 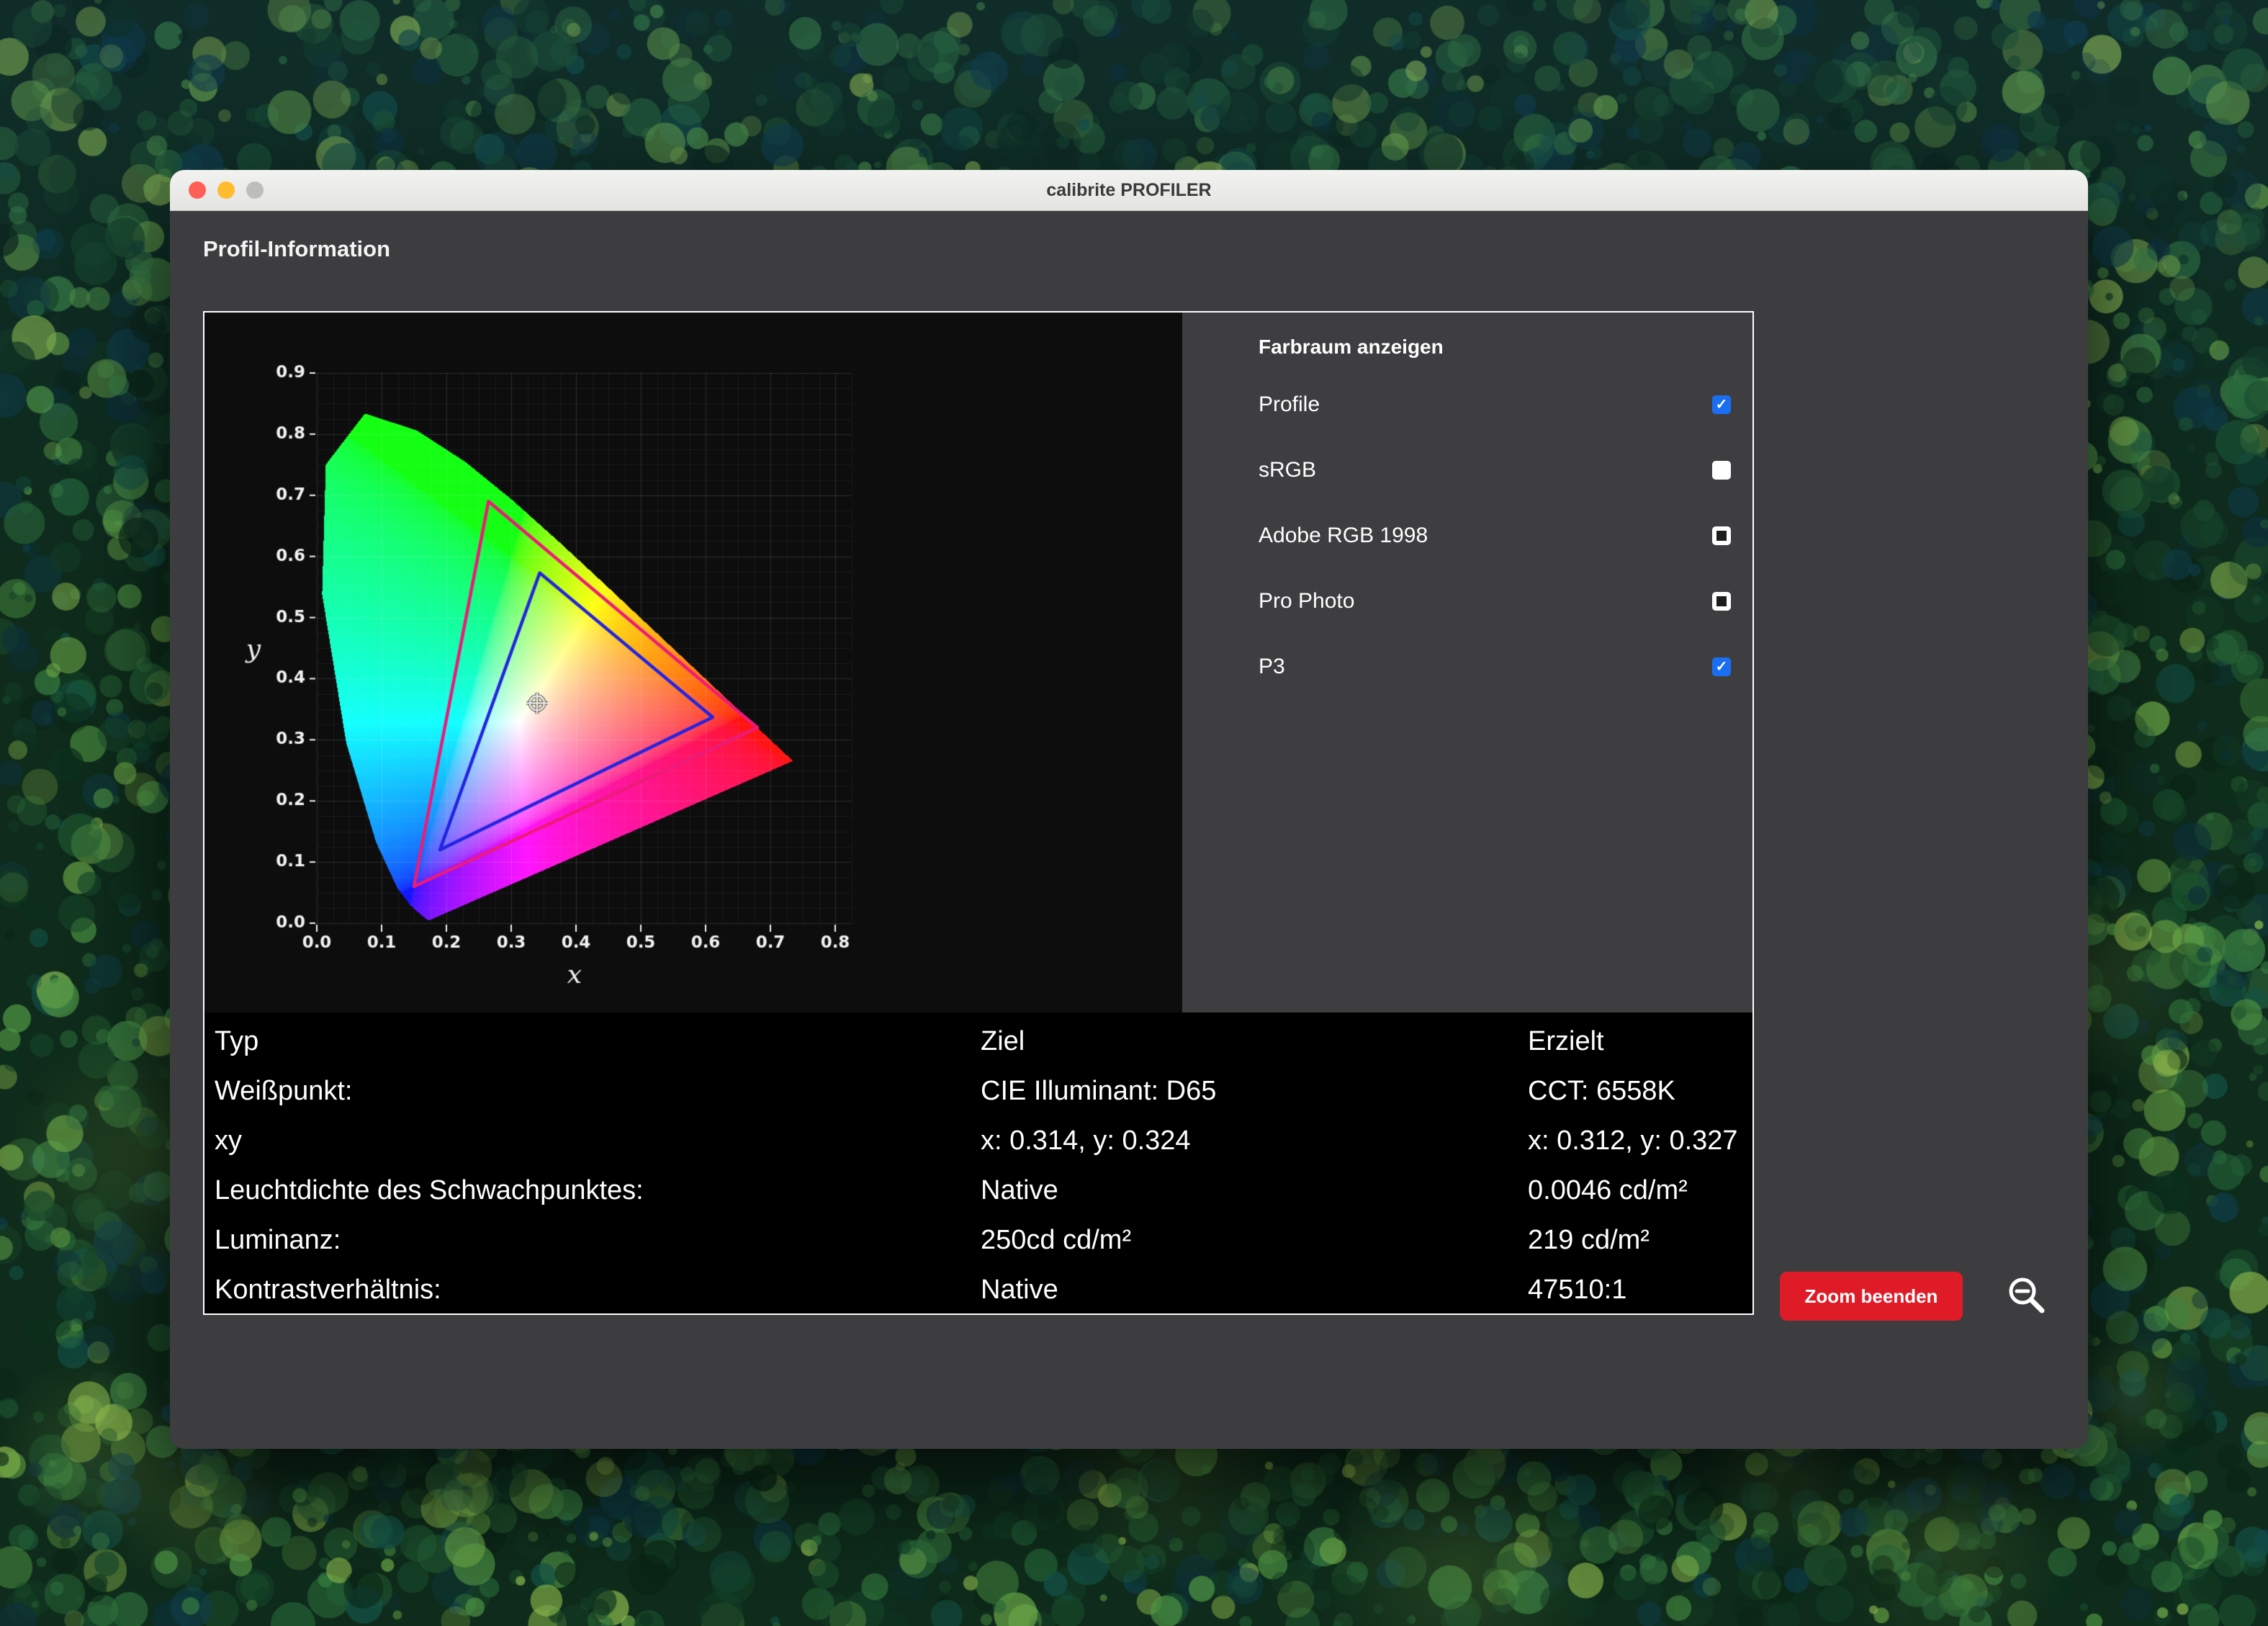 What do you see at coordinates (1495, 601) in the screenshot?
I see `colorspace-row-pro-photo: Pro Photo` at bounding box center [1495, 601].